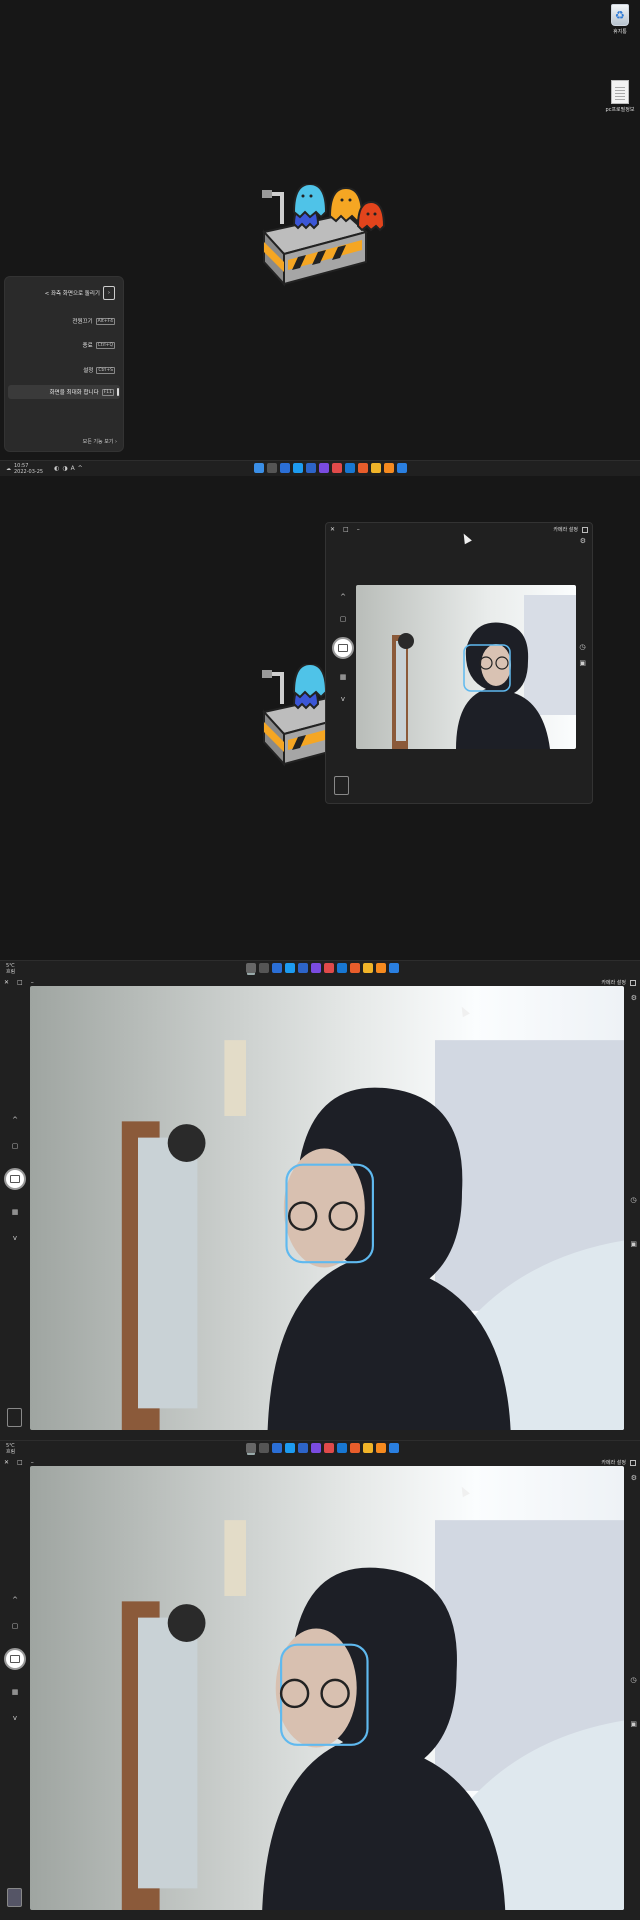  I want to click on system-tray: ◐ ◑ A ^, so click(68, 469).